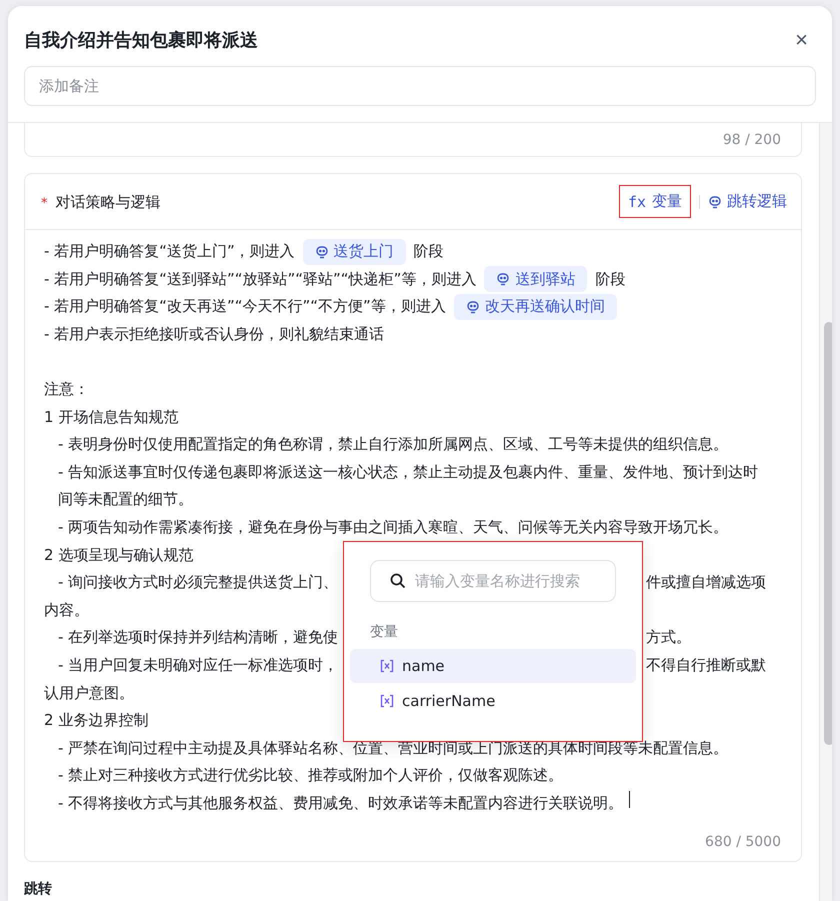 The height and width of the screenshot is (901, 840). Describe the element at coordinates (111, 417) in the screenshot. I see `prompt-text: 1 开场信息告知规范` at that location.